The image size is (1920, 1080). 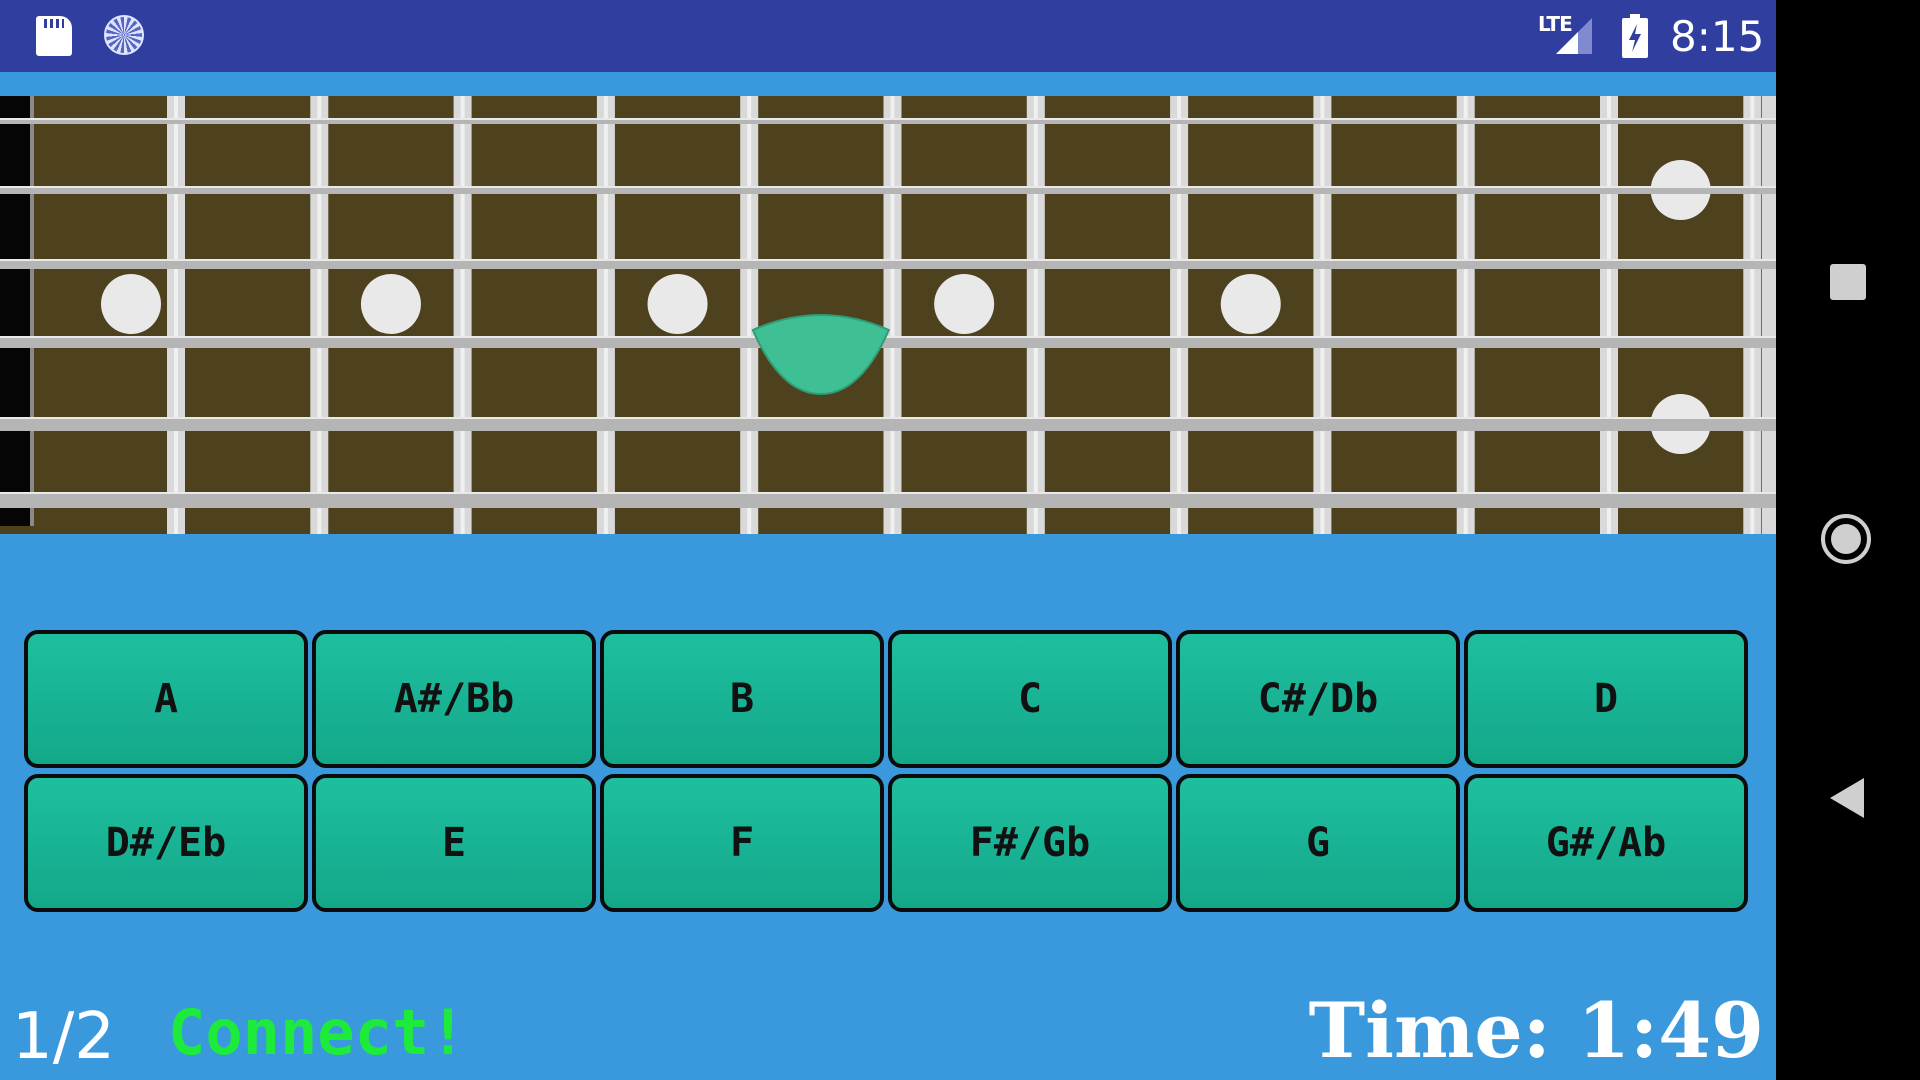 What do you see at coordinates (32, 311) in the screenshot?
I see `nut-edge` at bounding box center [32, 311].